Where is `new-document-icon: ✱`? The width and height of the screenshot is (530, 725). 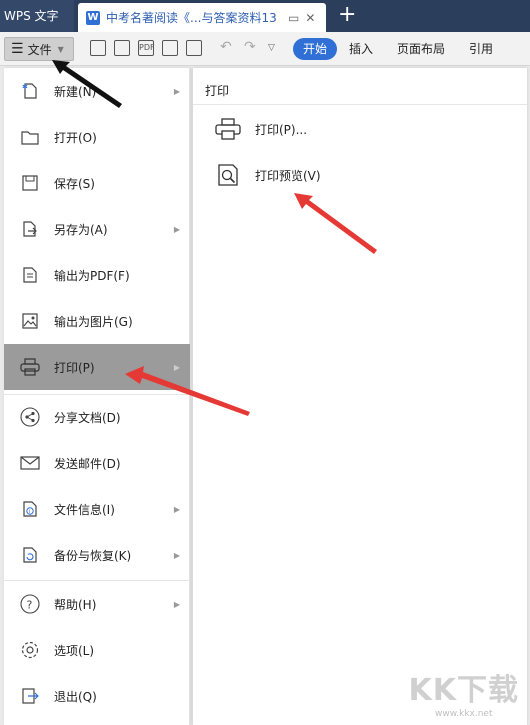 new-document-icon: ✱ is located at coordinates (30, 91).